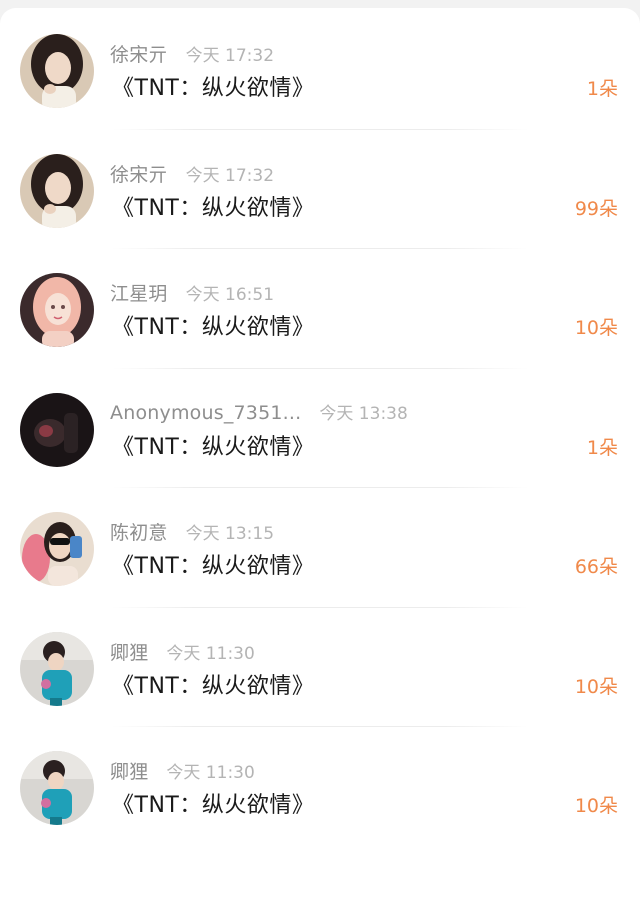 This screenshot has height=908, width=640. What do you see at coordinates (139, 292) in the screenshot?
I see `username: 江星玥` at bounding box center [139, 292].